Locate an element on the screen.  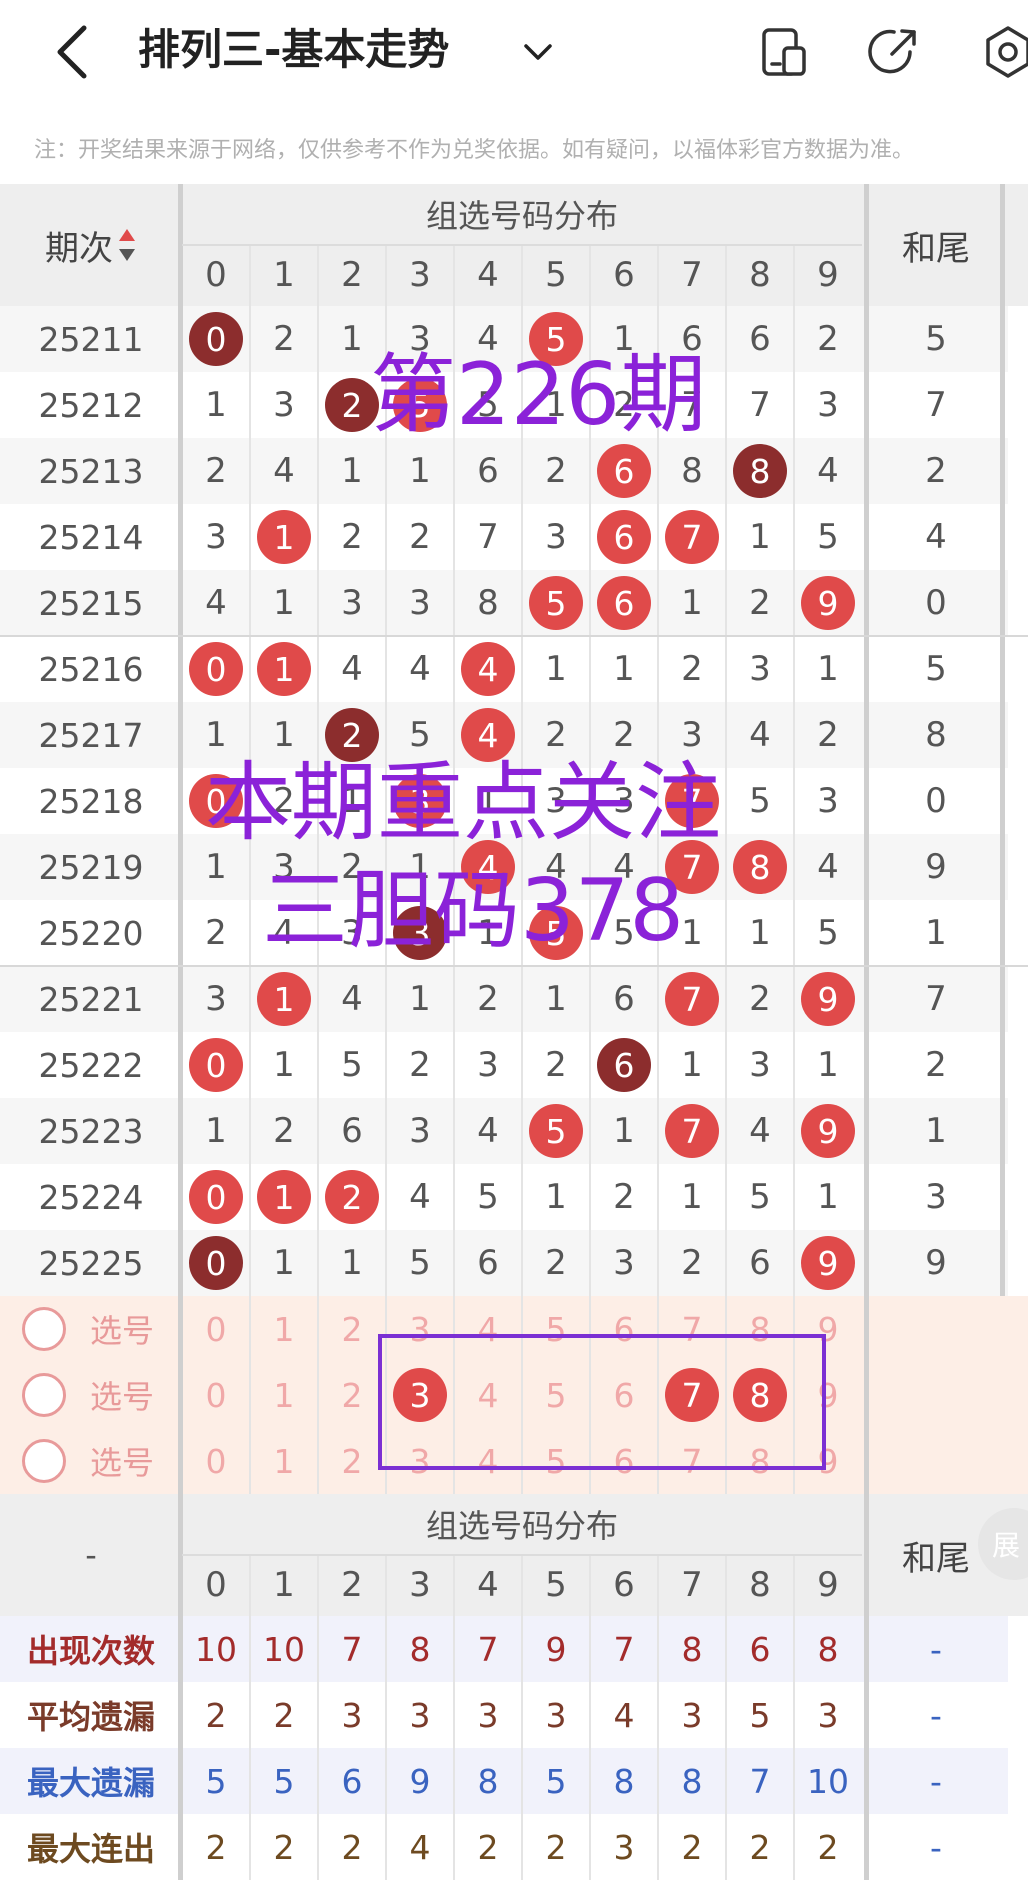
stats-label: 最大遗漏 is located at coordinates (90, 1783).